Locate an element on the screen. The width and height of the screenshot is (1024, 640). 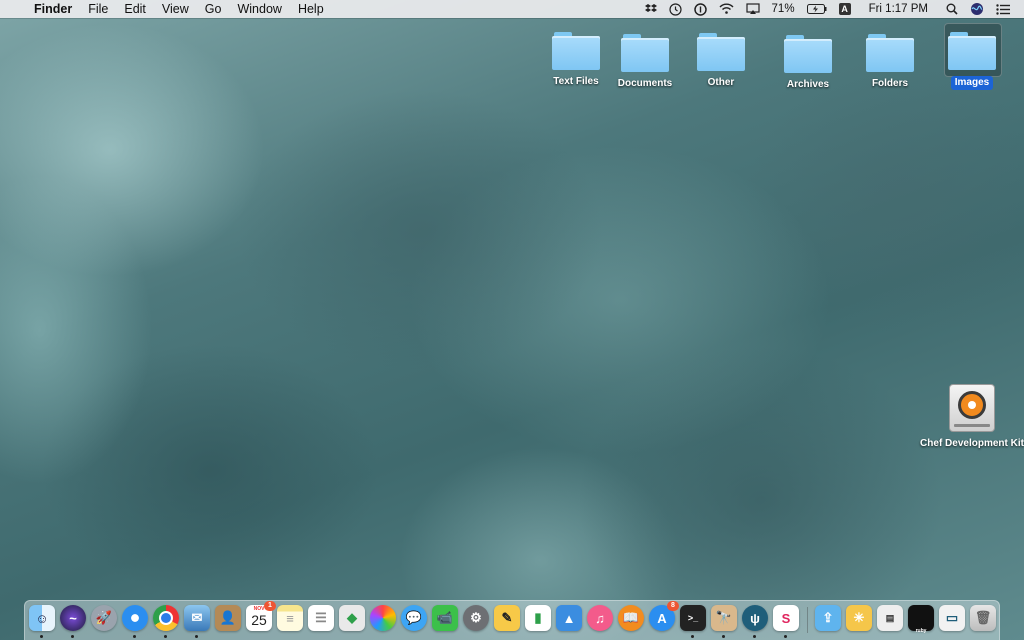
menu-app-name: Finder is located at coordinates (55, 9).